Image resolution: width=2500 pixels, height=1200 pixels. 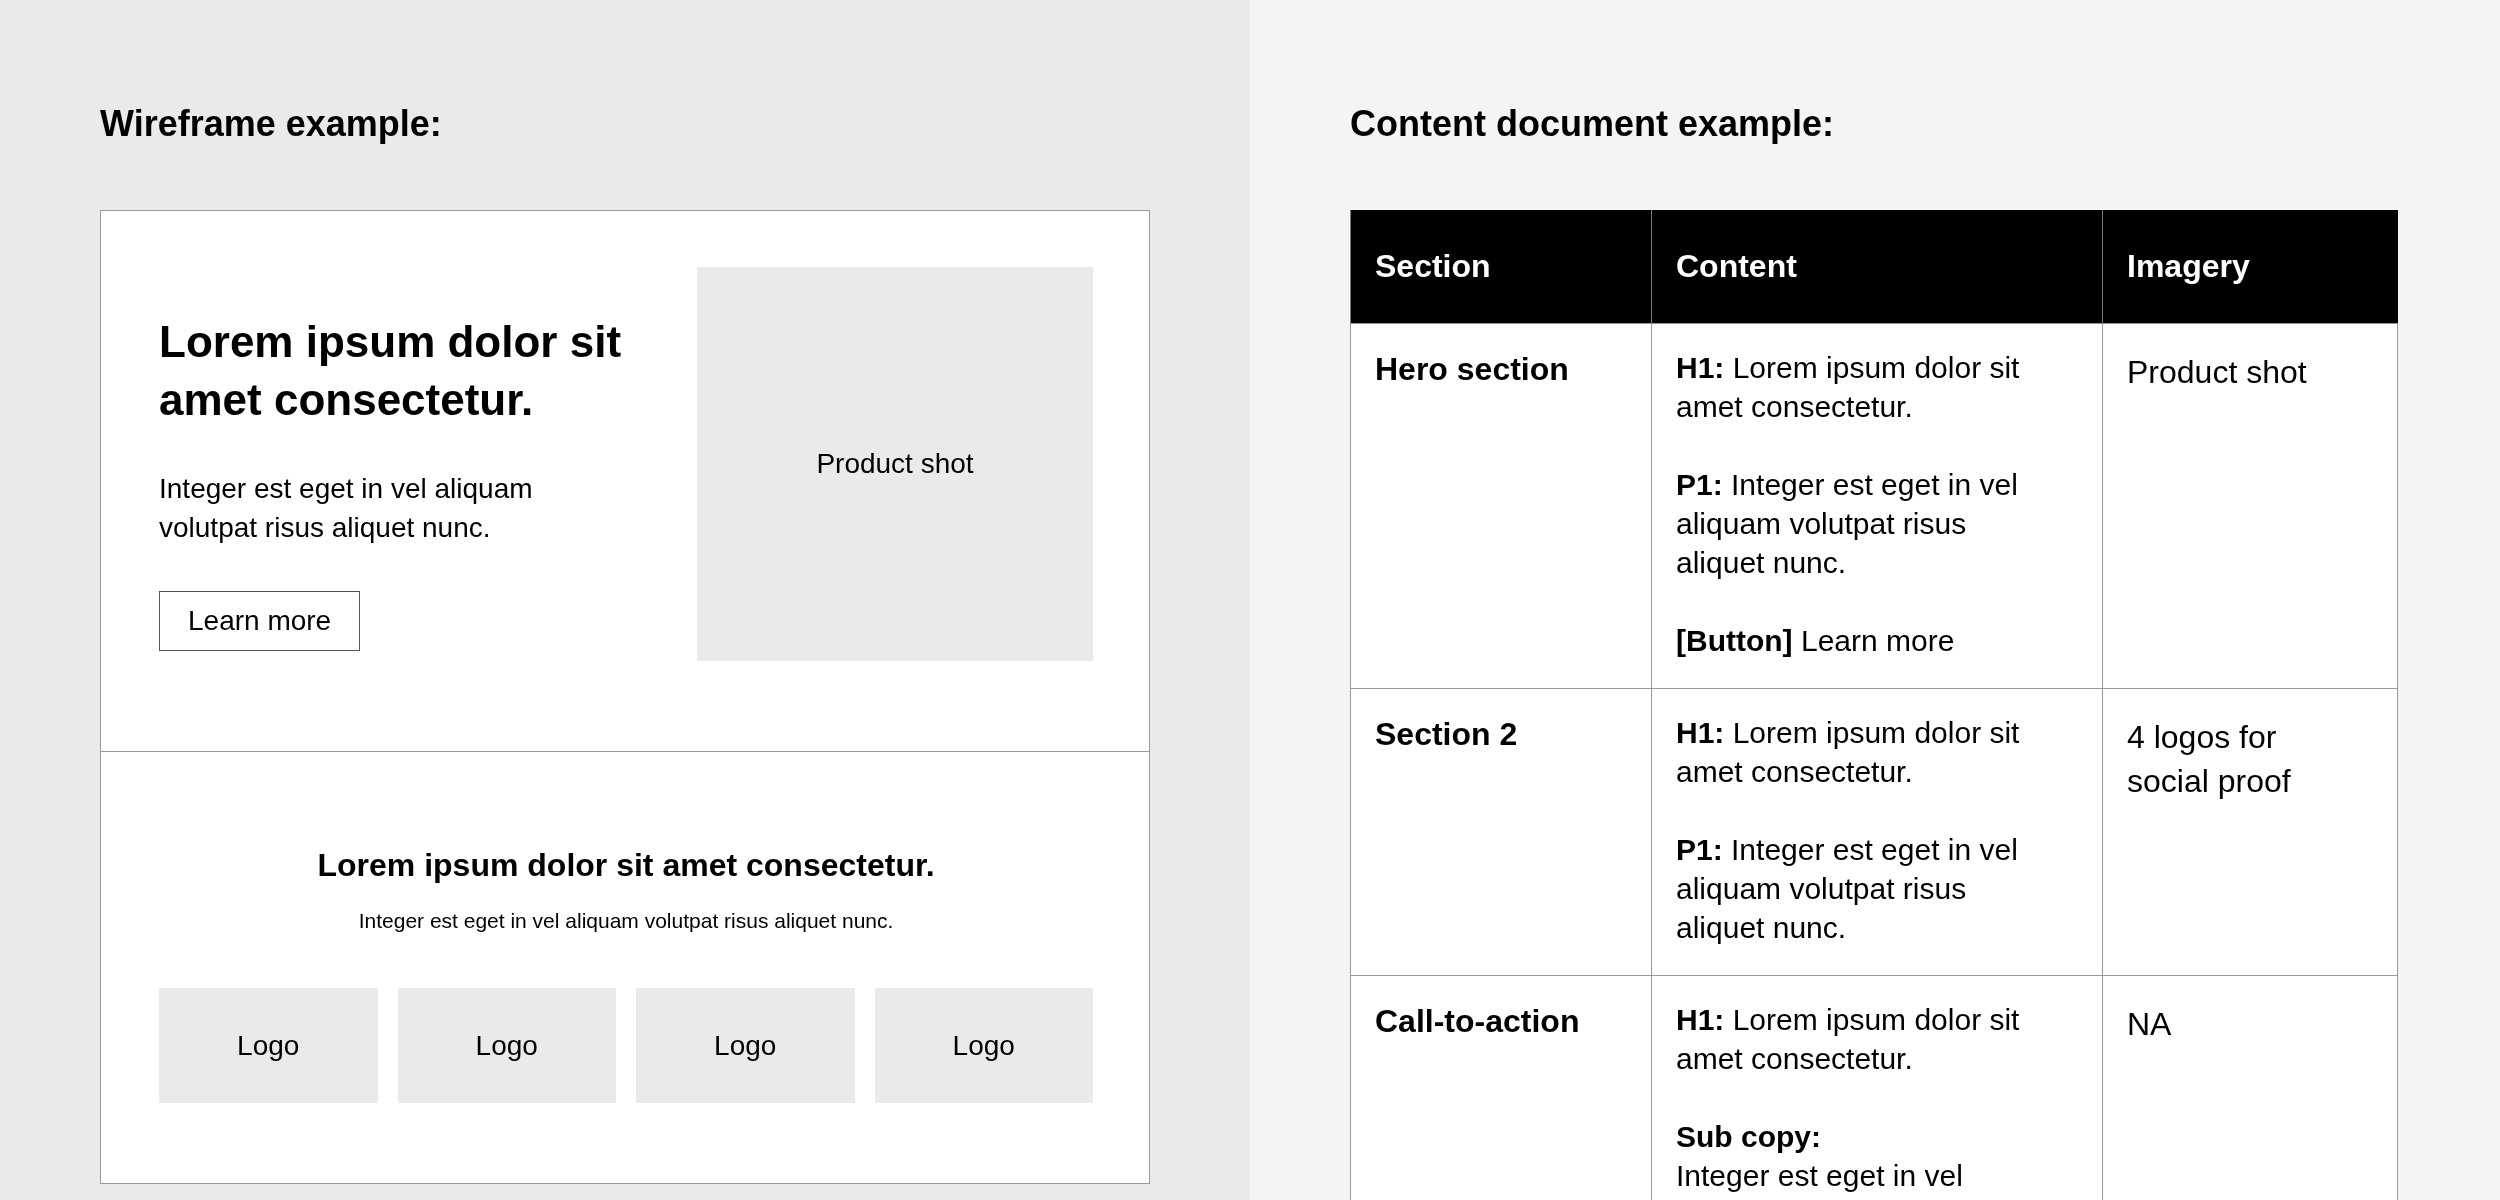 What do you see at coordinates (260, 621) in the screenshot?
I see `learn-more-button: Learn more` at bounding box center [260, 621].